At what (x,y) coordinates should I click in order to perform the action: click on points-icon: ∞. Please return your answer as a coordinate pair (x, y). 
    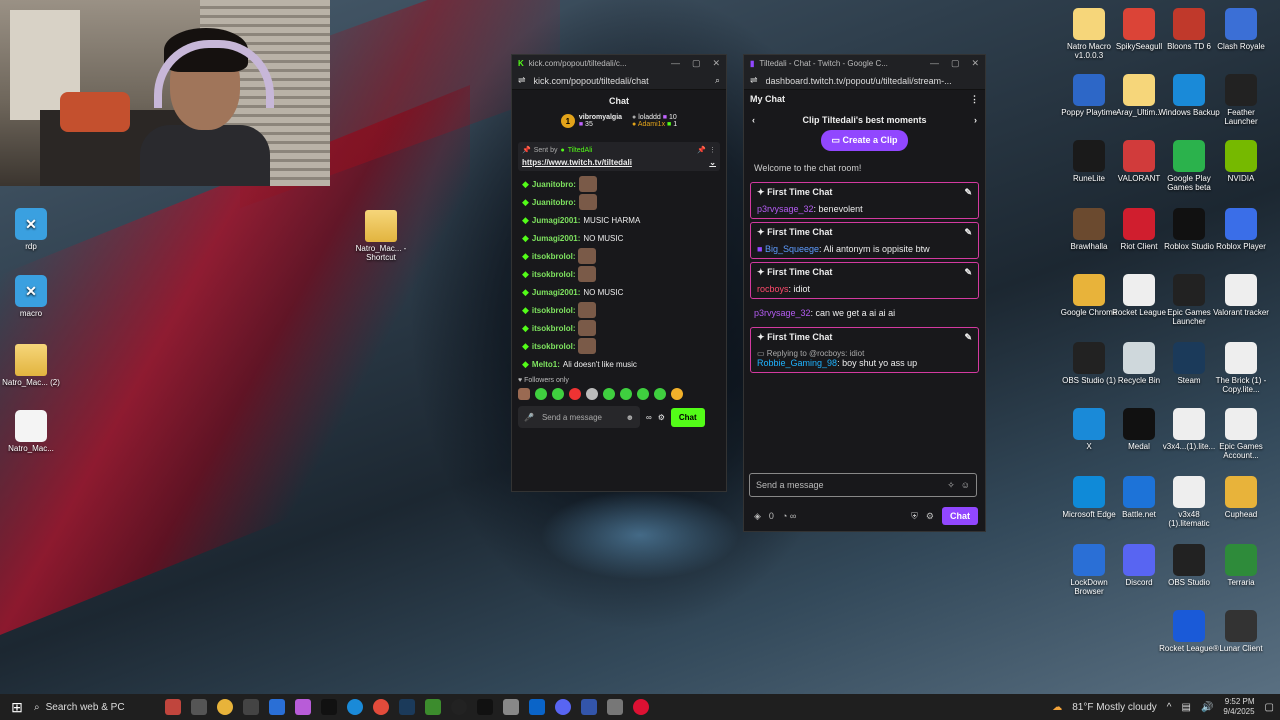
    Looking at the image, I should click on (649, 417).